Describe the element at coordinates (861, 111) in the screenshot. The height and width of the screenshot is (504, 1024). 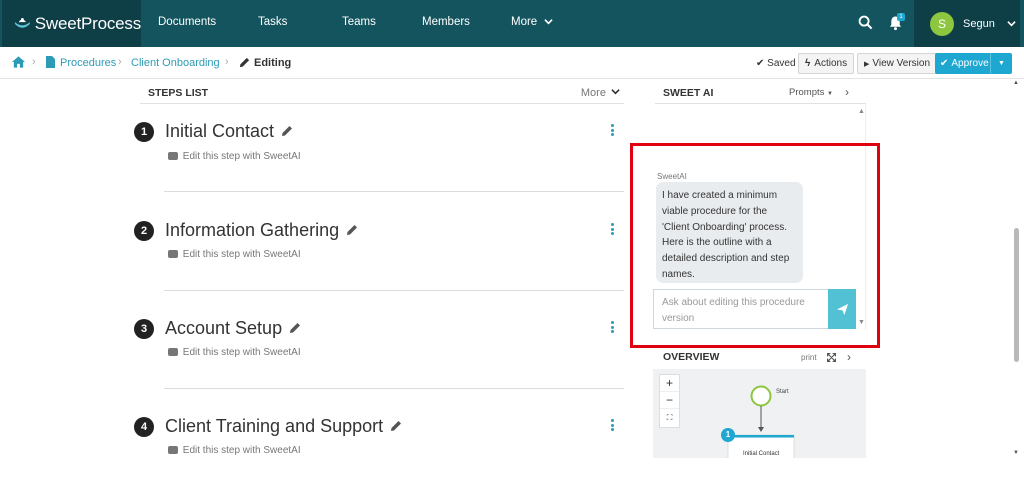
I see `scroll-up-icon: ▲` at that location.